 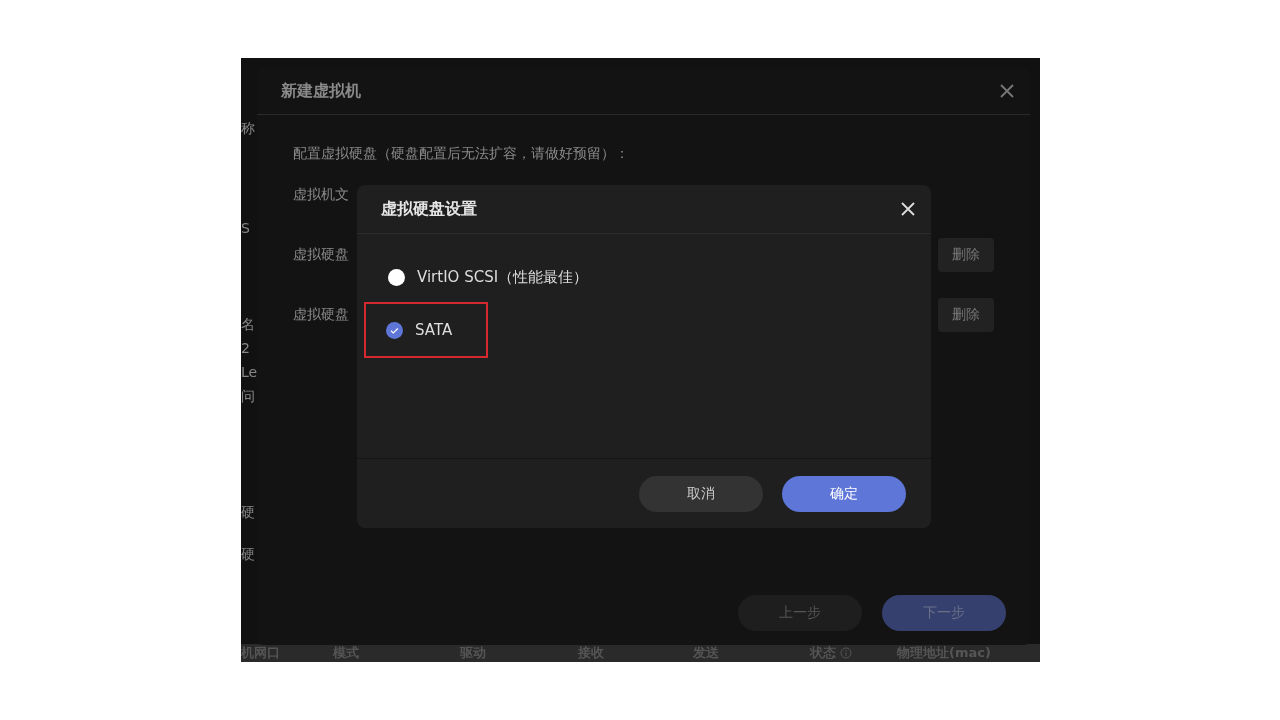 What do you see at coordinates (394, 330) in the screenshot?
I see `radio-checked-icon` at bounding box center [394, 330].